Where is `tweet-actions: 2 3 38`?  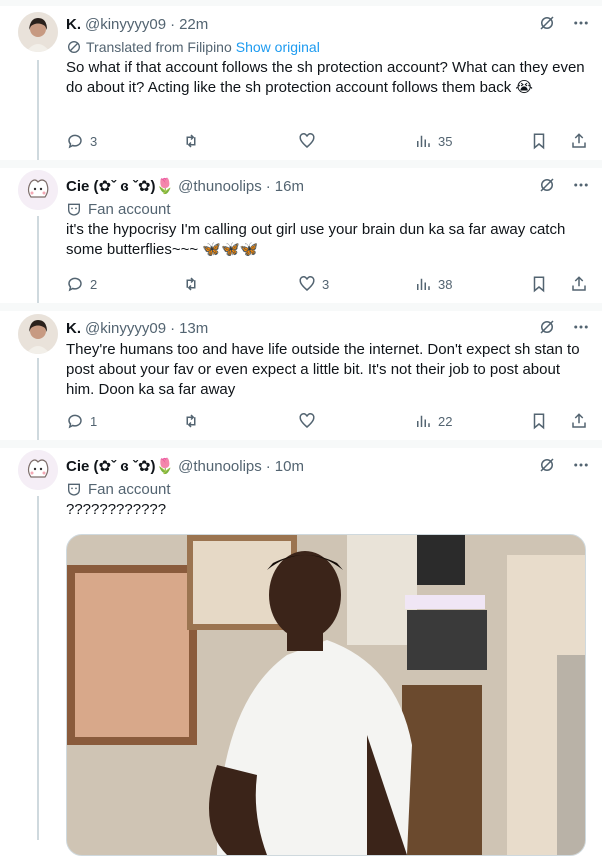 tweet-actions: 2 3 38 is located at coordinates (327, 284).